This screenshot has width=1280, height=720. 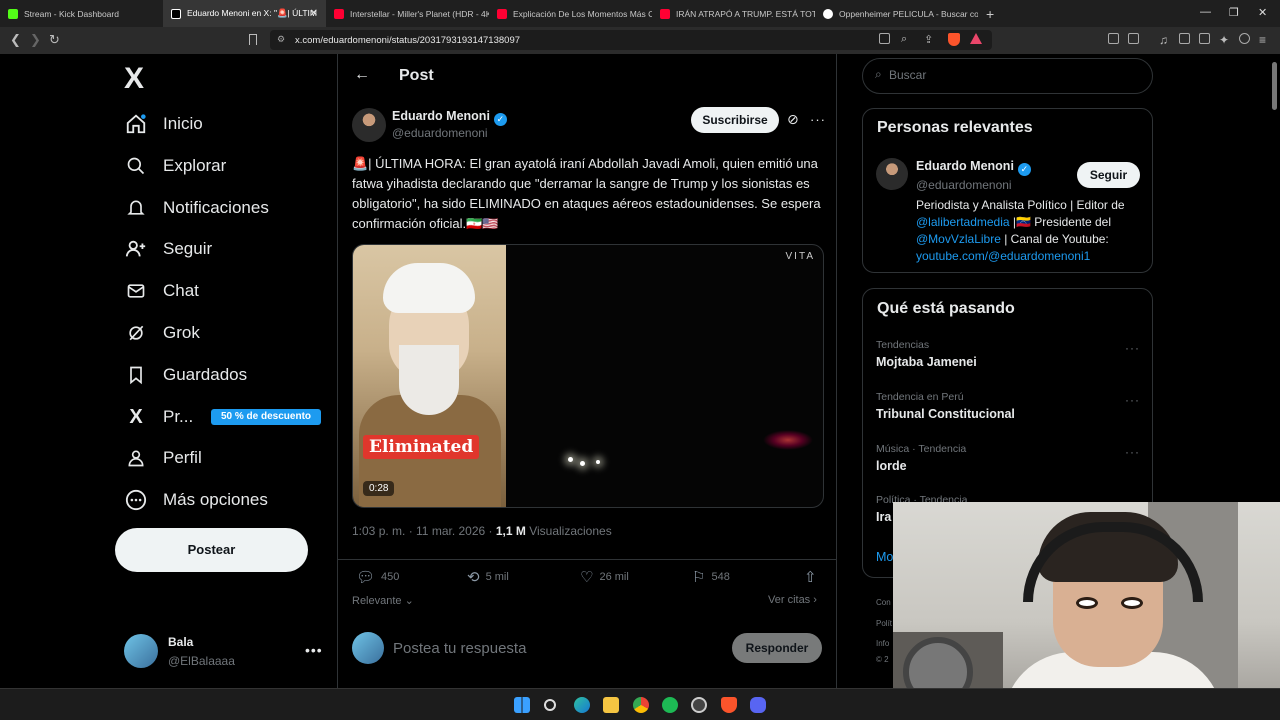 I want to click on premium-discount-badge: 50 % de descuento, so click(x=266, y=417).